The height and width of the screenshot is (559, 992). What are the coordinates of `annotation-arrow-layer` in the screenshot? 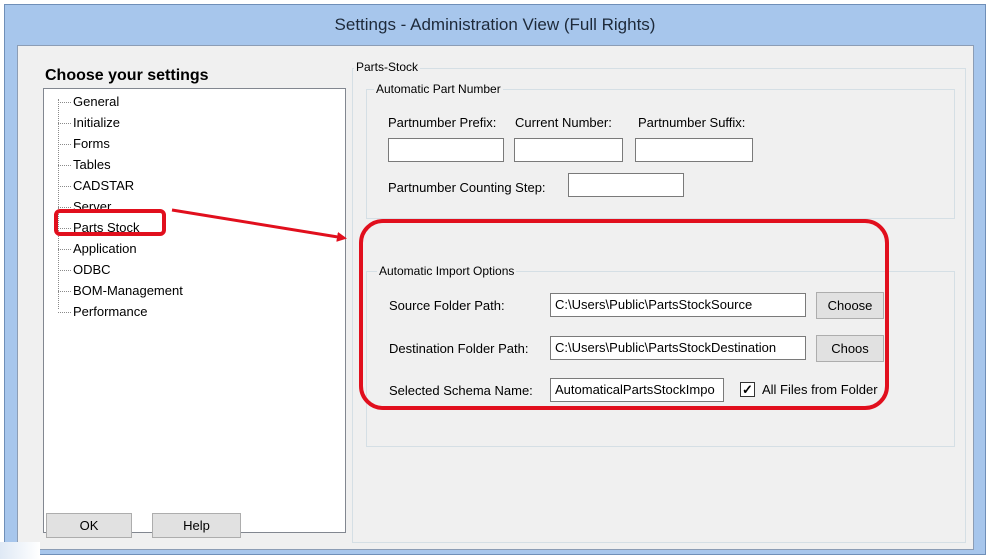 It's located at (259, 225).